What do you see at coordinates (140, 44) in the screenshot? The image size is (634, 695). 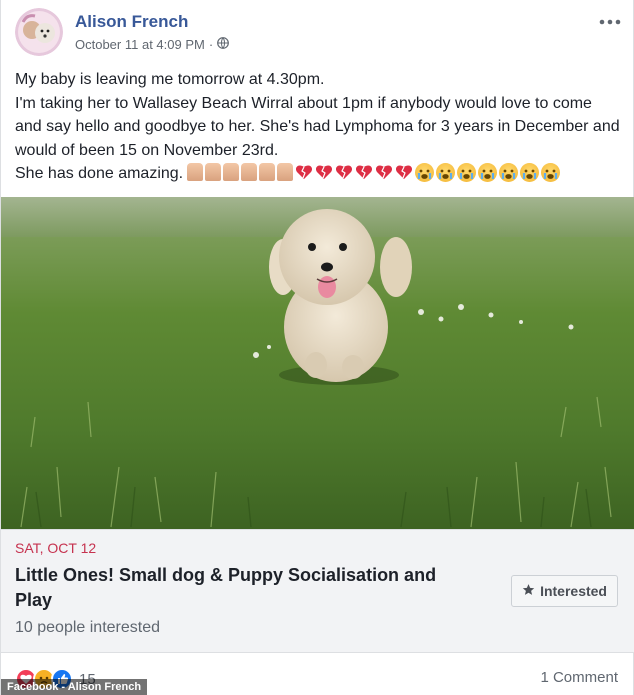 I see `post-timestamp: October 11 at 4:09 PM` at bounding box center [140, 44].